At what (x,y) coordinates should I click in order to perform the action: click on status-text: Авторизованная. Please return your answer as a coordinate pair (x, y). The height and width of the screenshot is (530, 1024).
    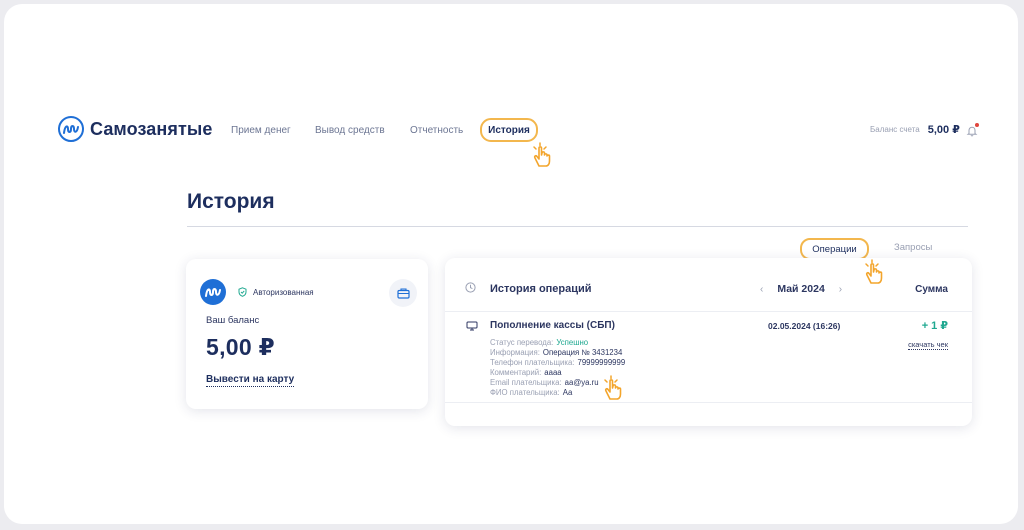
    Looking at the image, I should click on (283, 292).